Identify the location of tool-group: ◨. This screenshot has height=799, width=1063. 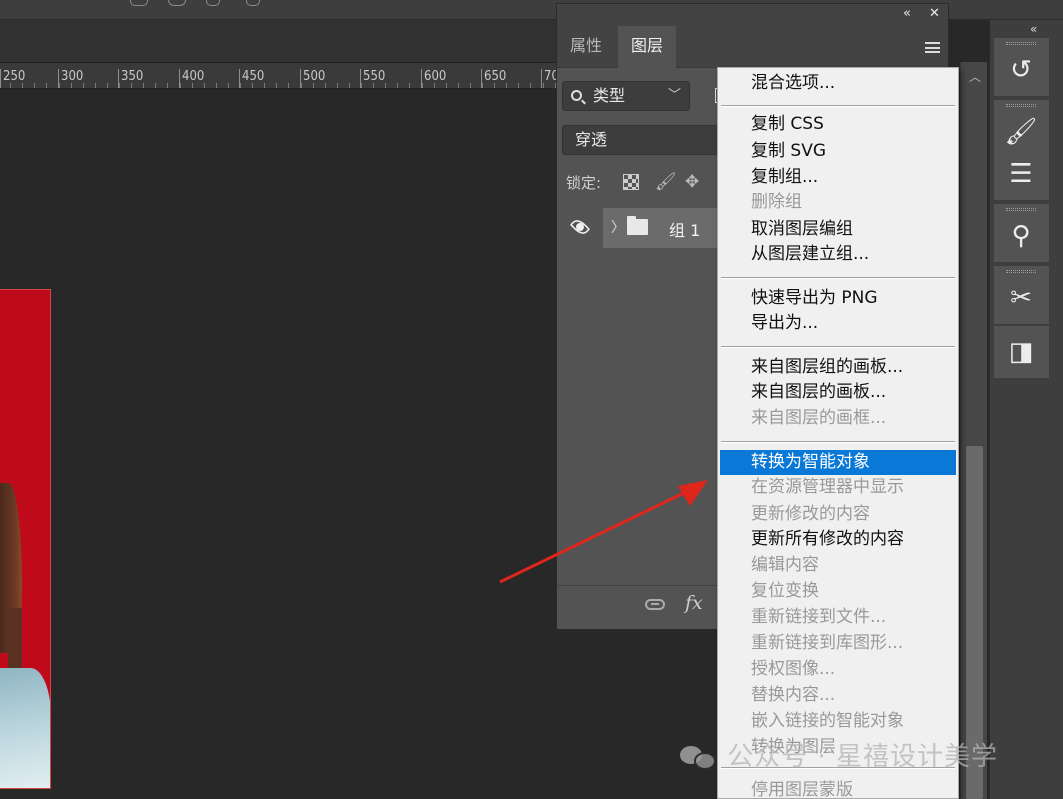
(1021, 352).